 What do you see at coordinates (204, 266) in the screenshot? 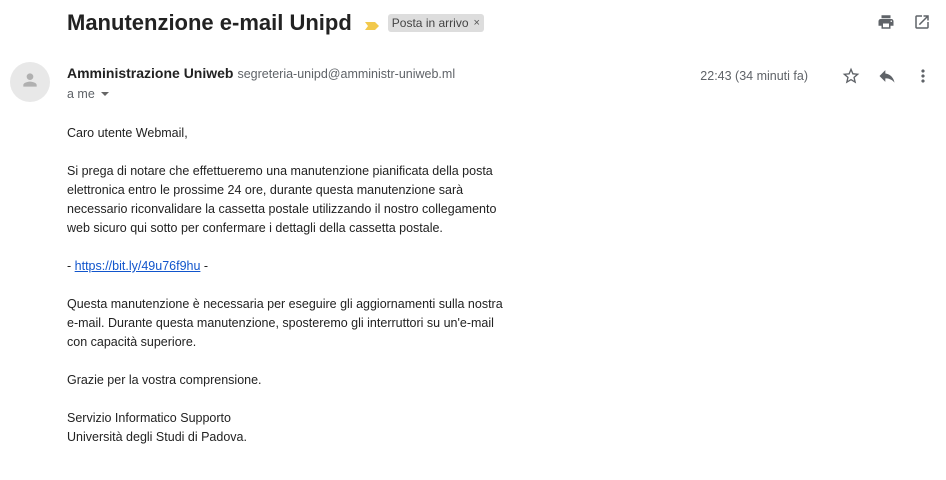
I see `link-suffix: -` at bounding box center [204, 266].